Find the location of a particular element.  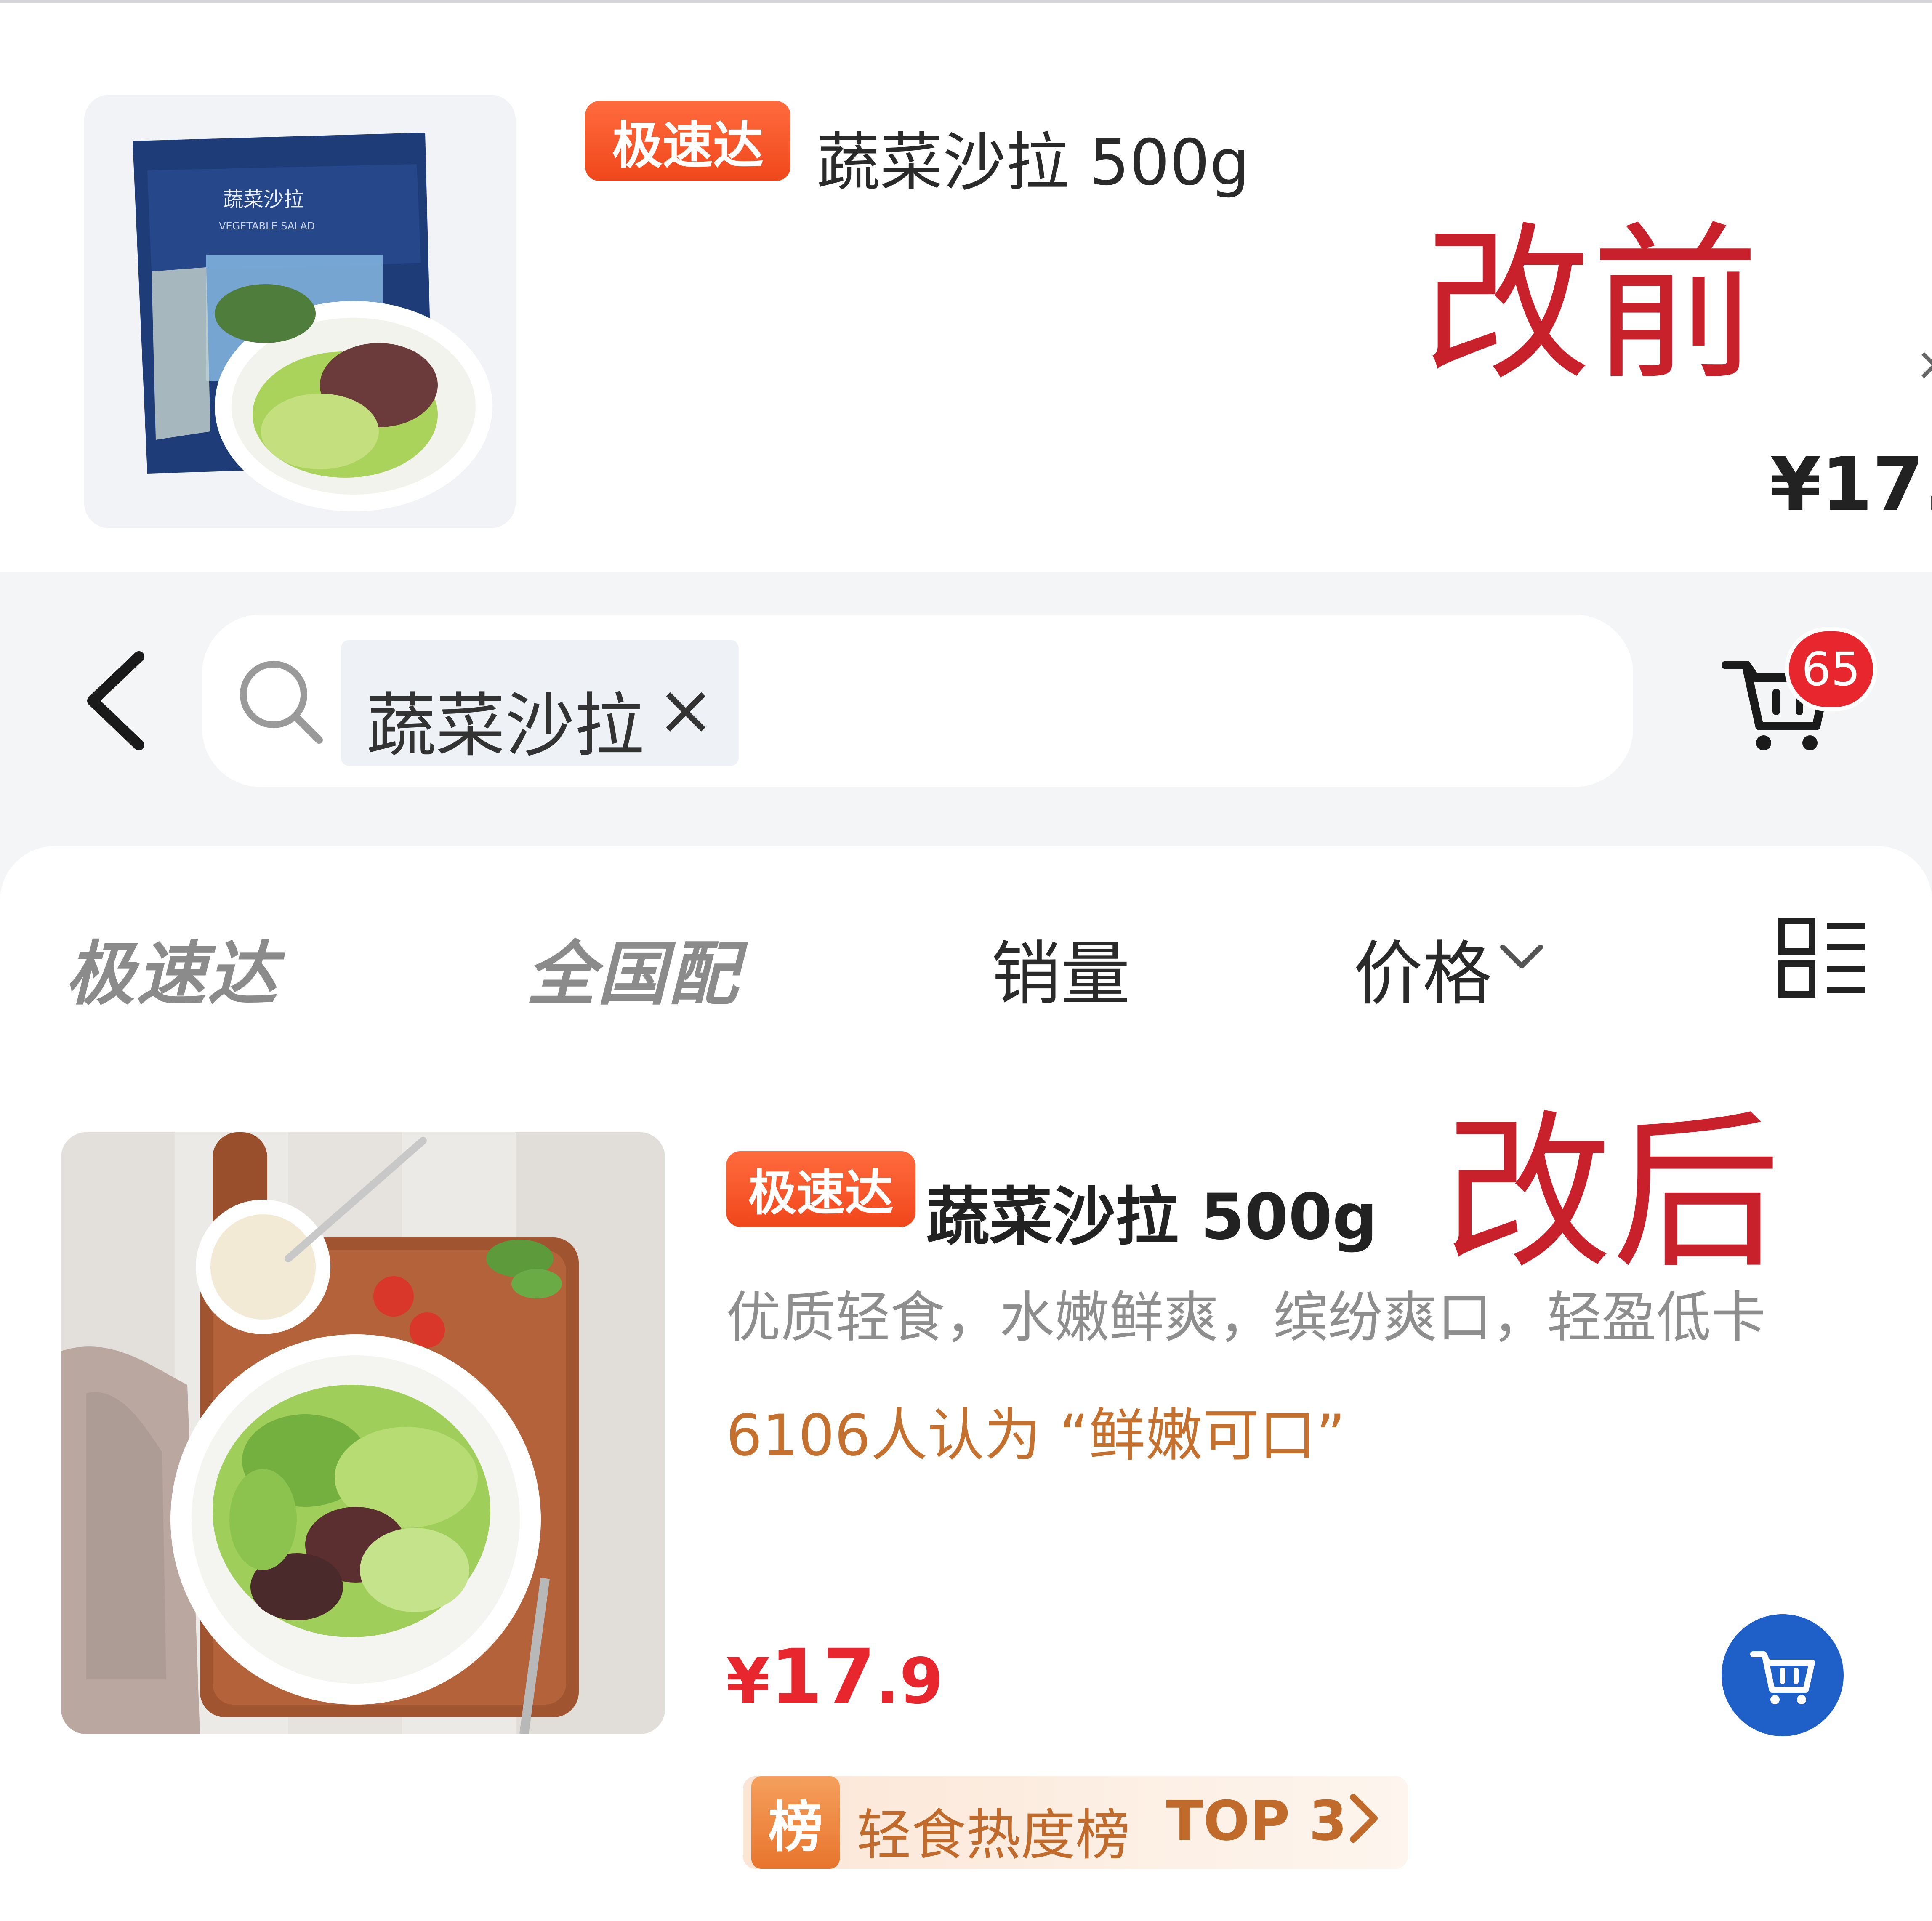

package-label: 蔬菜沙拉 is located at coordinates (263, 199).